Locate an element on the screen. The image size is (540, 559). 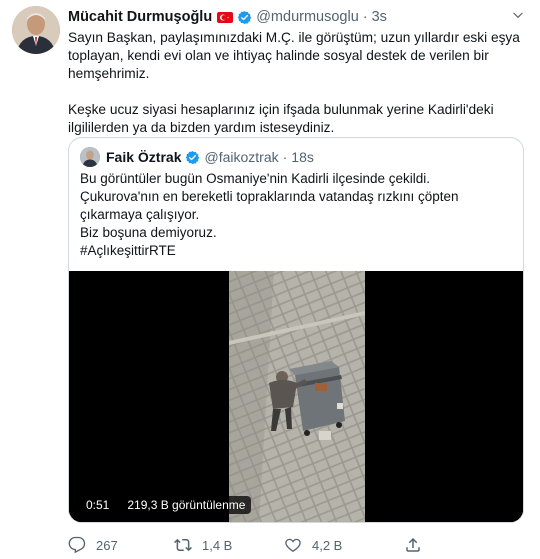
retweet-icon is located at coordinates (183, 545).